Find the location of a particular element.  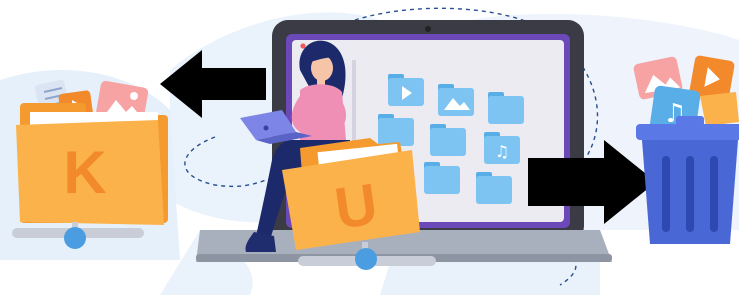

screen-folder-music: ♫ is located at coordinates (502, 148).